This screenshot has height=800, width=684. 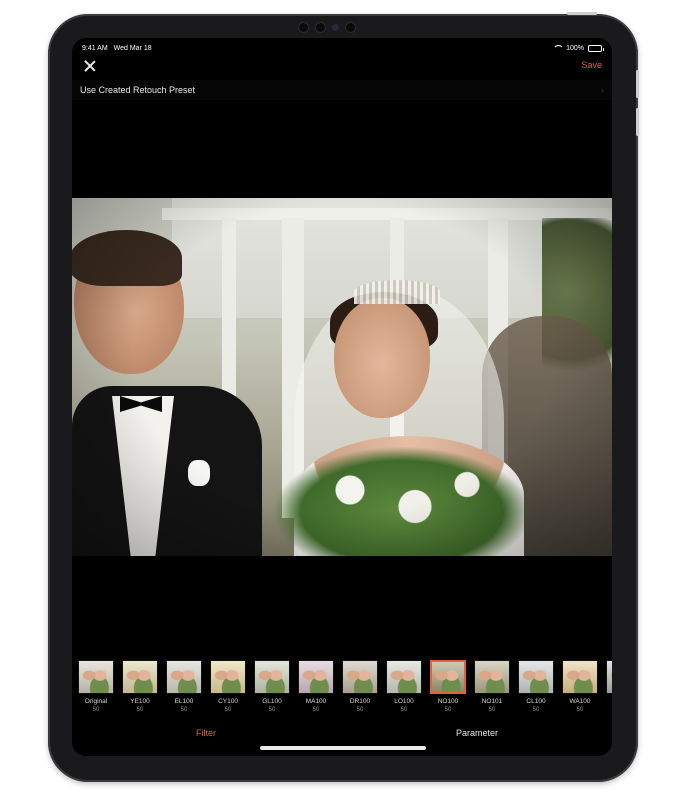 I want to click on filter-name: EL100, so click(x=184, y=701).